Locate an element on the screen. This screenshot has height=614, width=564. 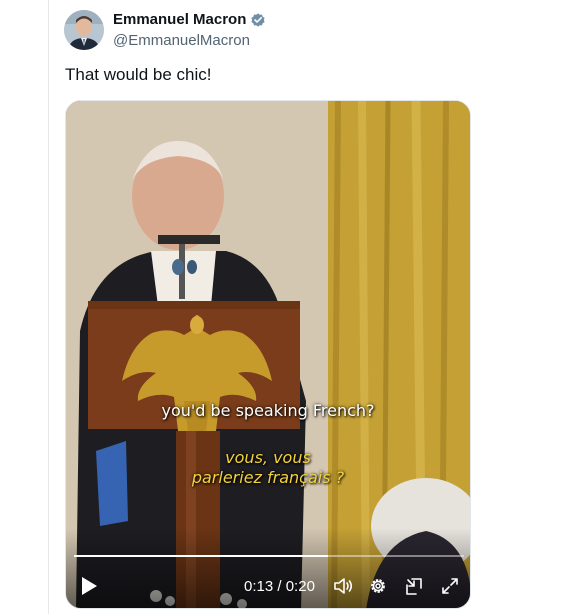
fullscreen-icon is located at coordinates (450, 586).